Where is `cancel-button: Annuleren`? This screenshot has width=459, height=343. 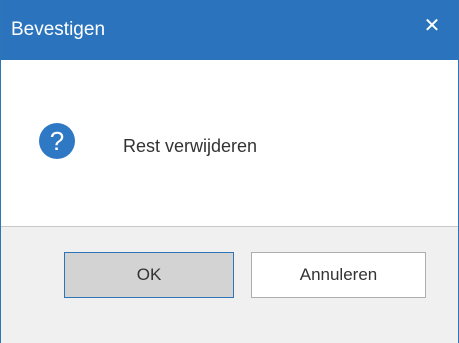
cancel-button: Annuleren is located at coordinates (338, 275).